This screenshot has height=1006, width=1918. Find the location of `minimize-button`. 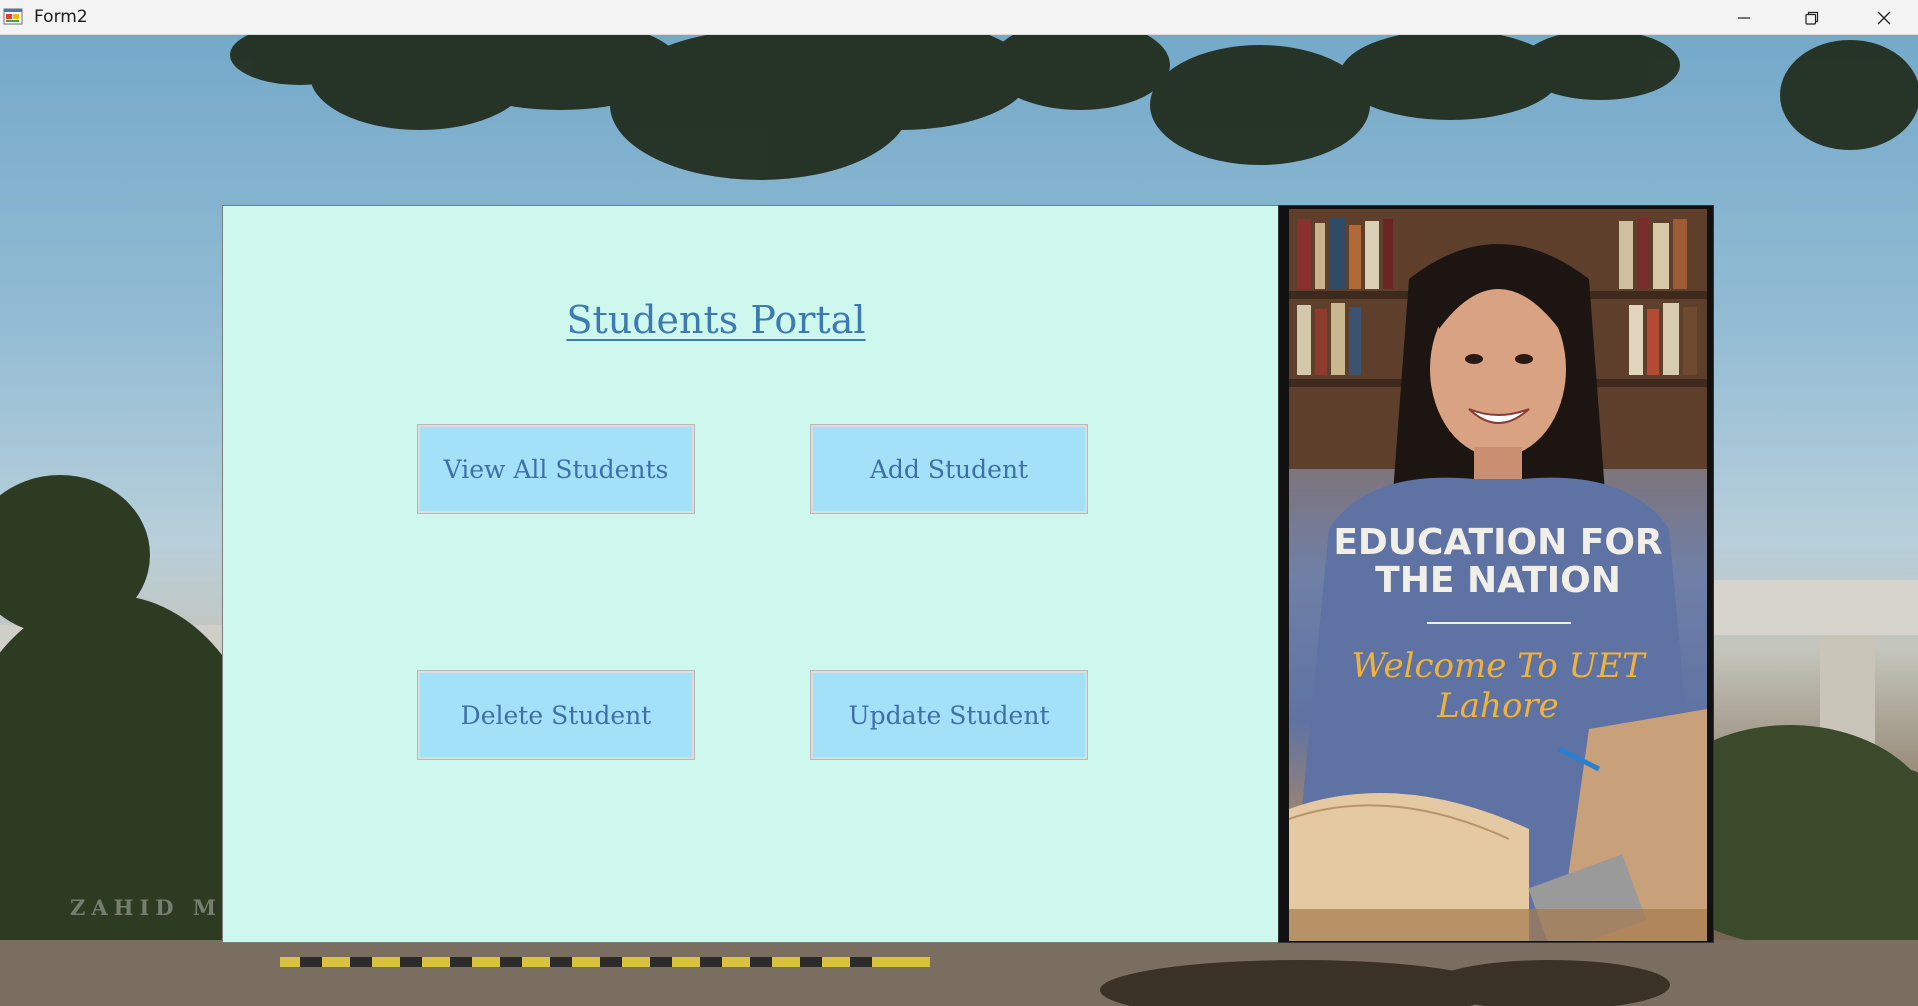

minimize-button is located at coordinates (1744, 17).